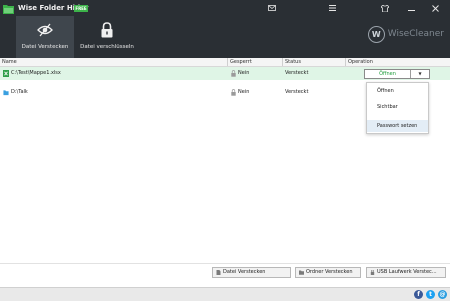  What do you see at coordinates (397, 91) in the screenshot?
I see `menu-item-open: Öffnen` at bounding box center [397, 91].